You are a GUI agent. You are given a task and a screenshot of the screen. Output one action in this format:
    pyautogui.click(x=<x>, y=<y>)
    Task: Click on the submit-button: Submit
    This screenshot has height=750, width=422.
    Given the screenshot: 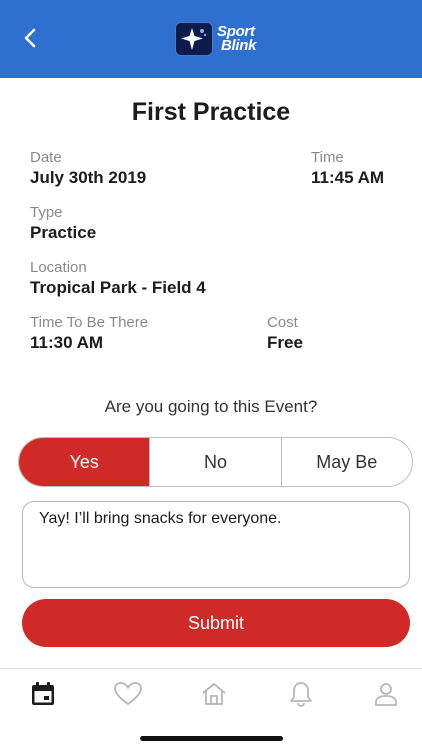 What is the action you would take?
    pyautogui.click(x=216, y=623)
    